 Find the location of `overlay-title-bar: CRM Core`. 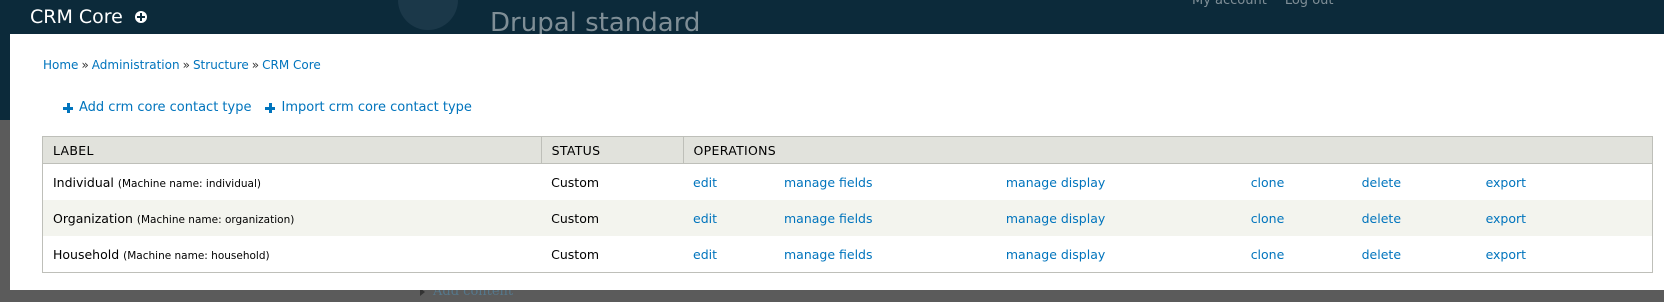

overlay-title-bar: CRM Core is located at coordinates (88, 17).